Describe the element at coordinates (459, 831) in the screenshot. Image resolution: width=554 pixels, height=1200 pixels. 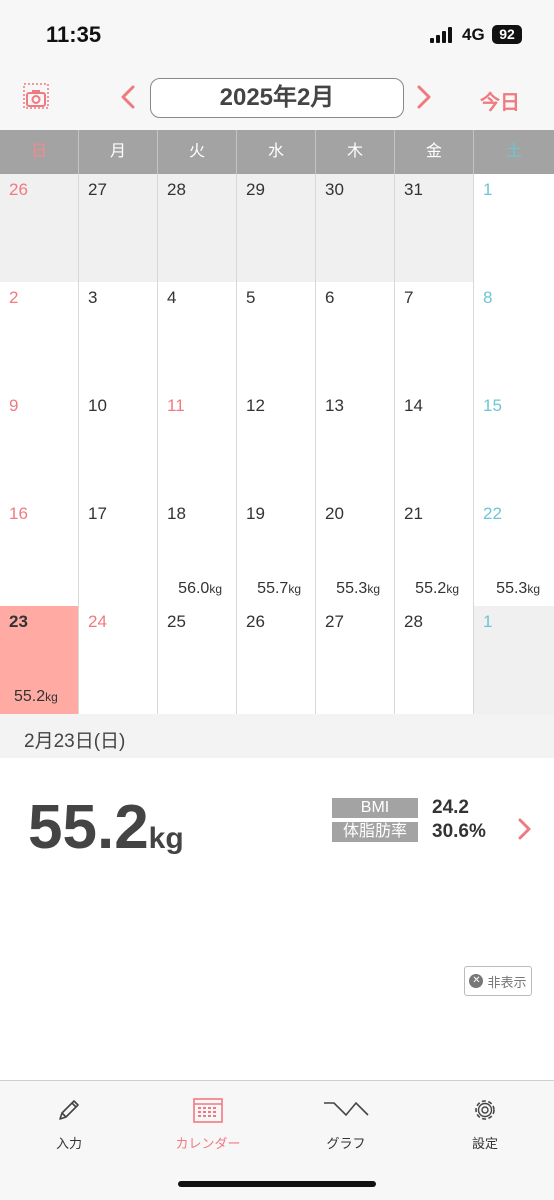
I see `body-fat-value: 30.6%` at that location.